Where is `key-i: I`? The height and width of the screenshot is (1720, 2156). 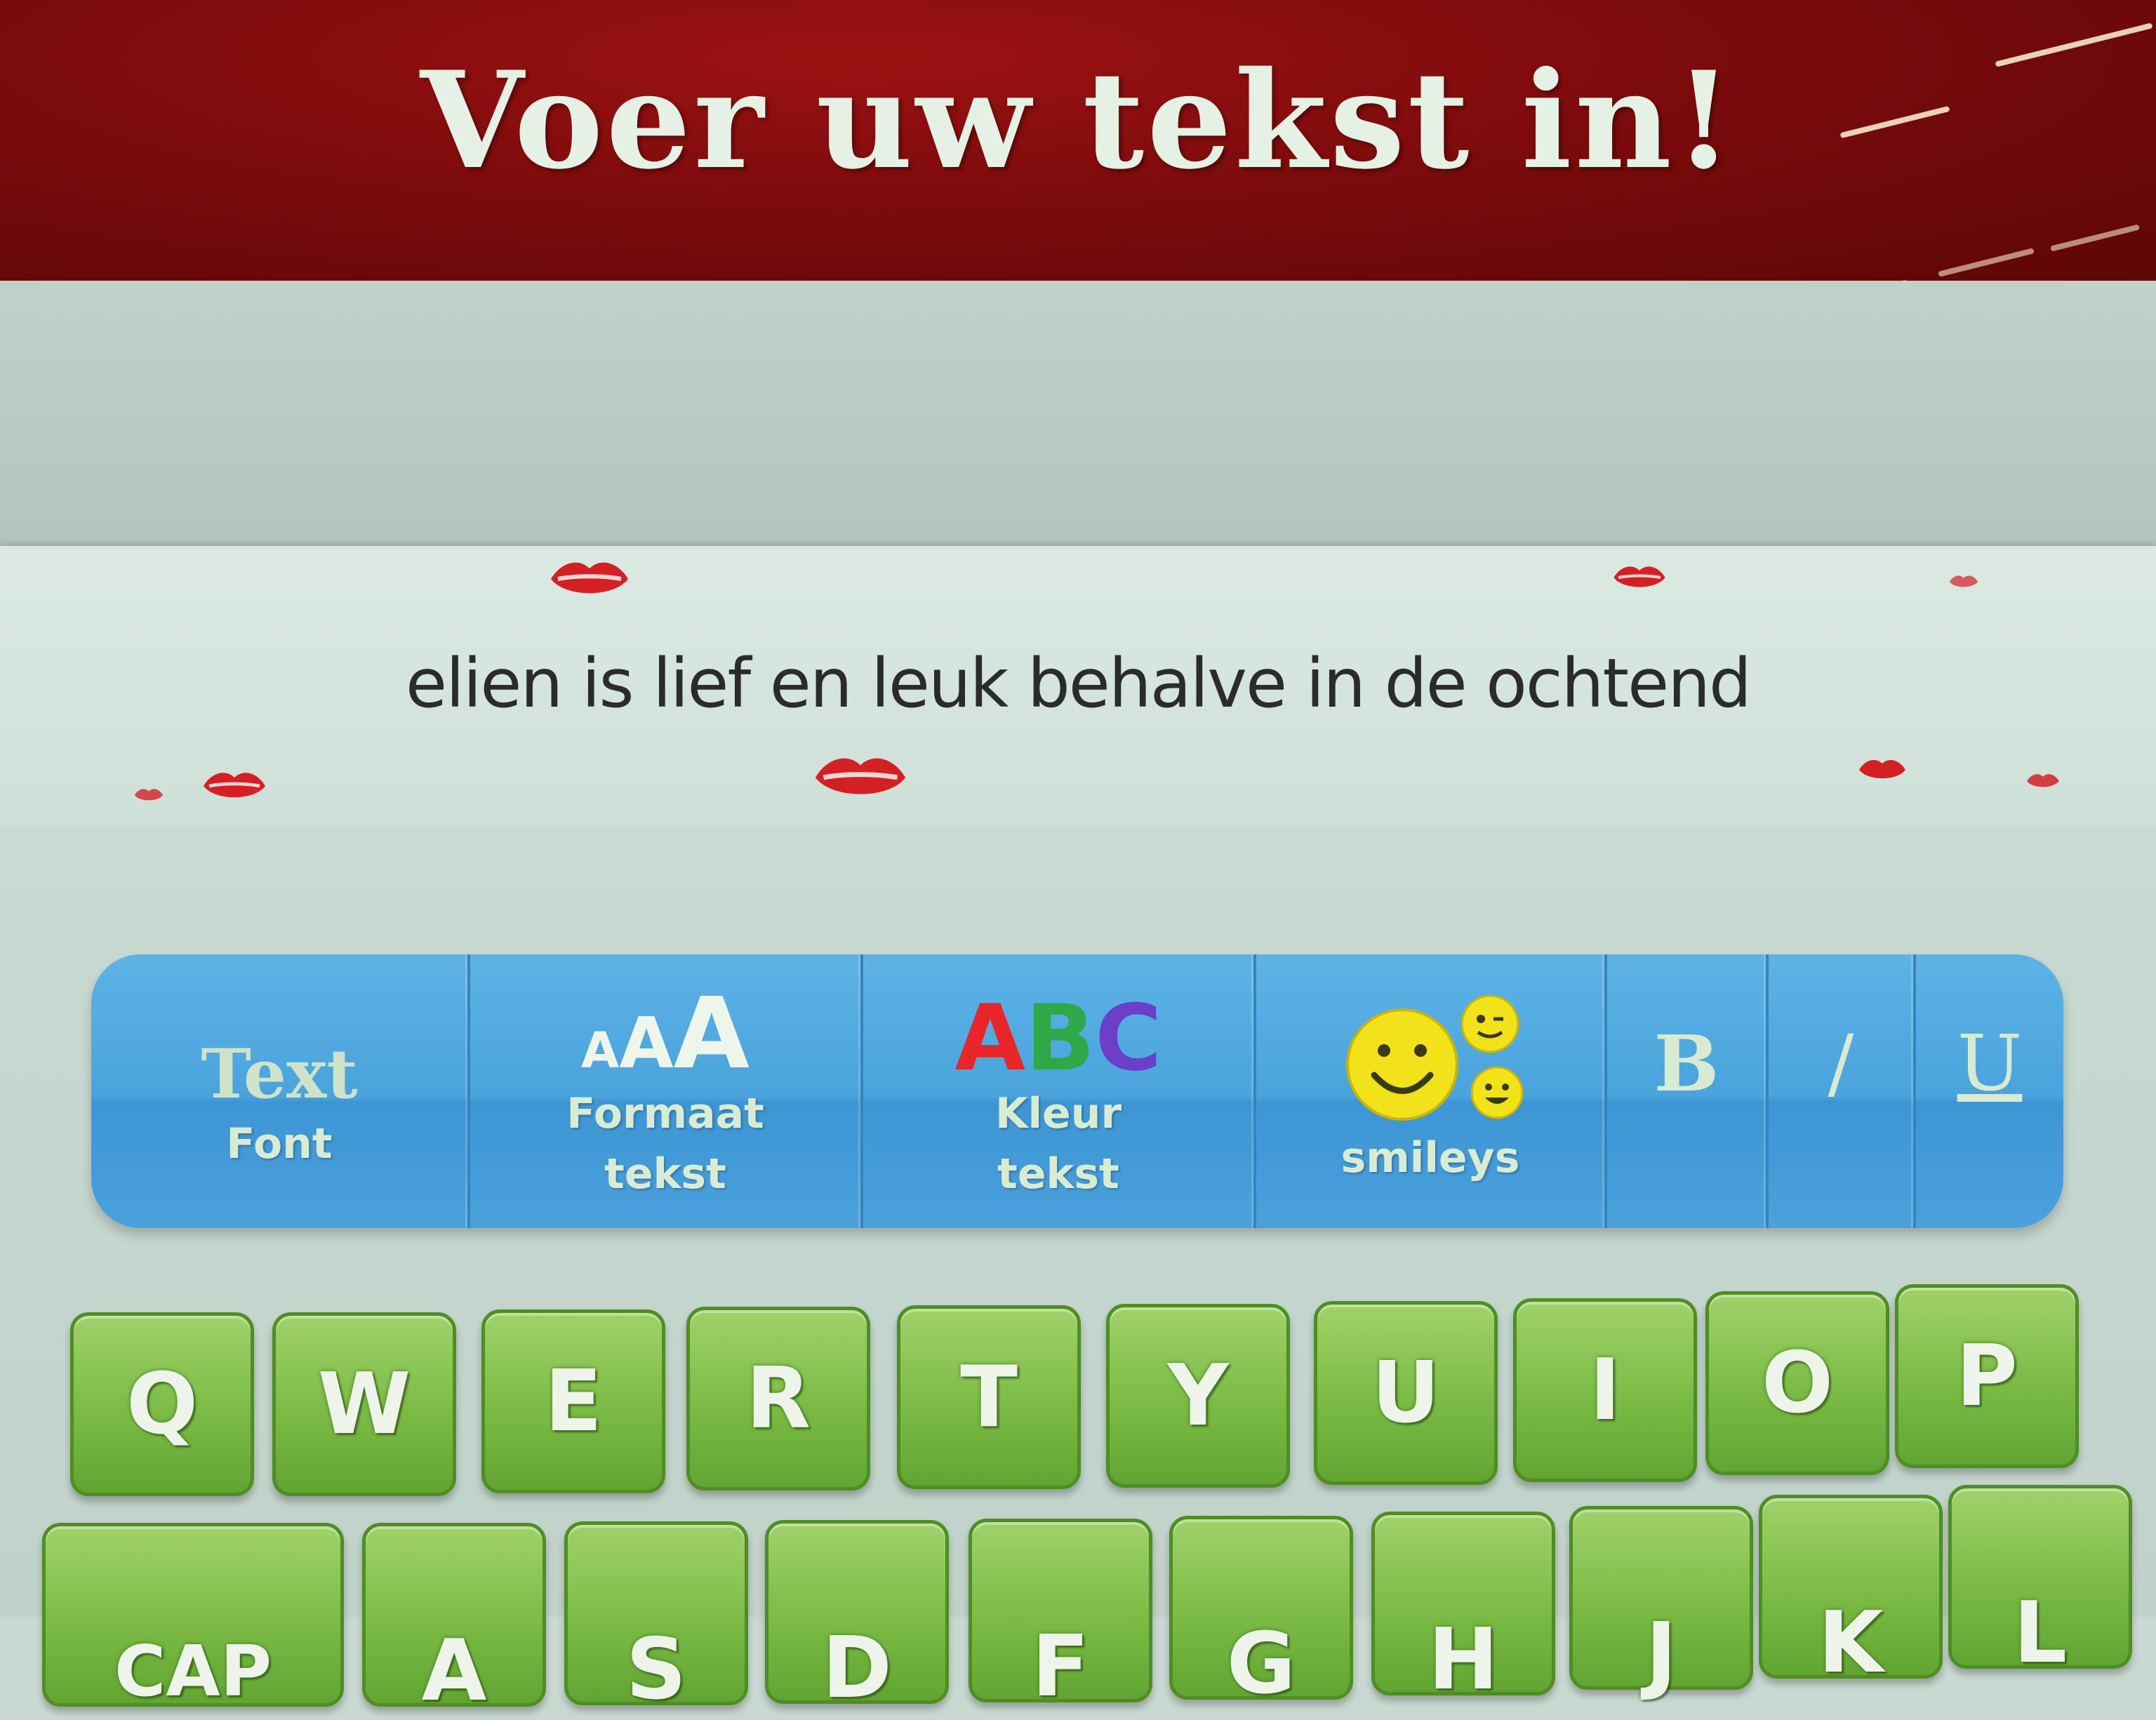
key-i: I is located at coordinates (1605, 1390).